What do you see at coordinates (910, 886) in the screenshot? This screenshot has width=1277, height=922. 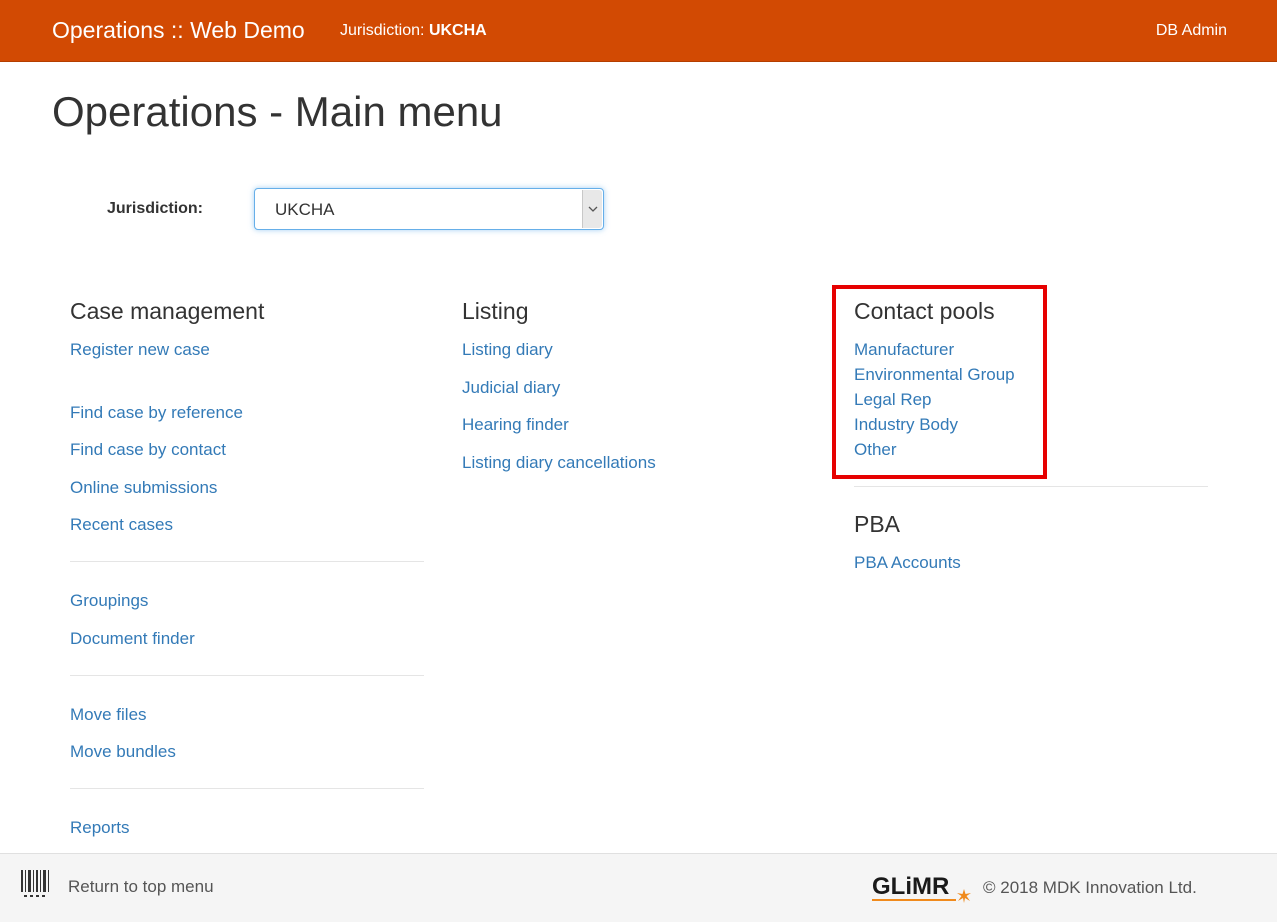 I see `glimr-logo-text: GLiMR` at bounding box center [910, 886].